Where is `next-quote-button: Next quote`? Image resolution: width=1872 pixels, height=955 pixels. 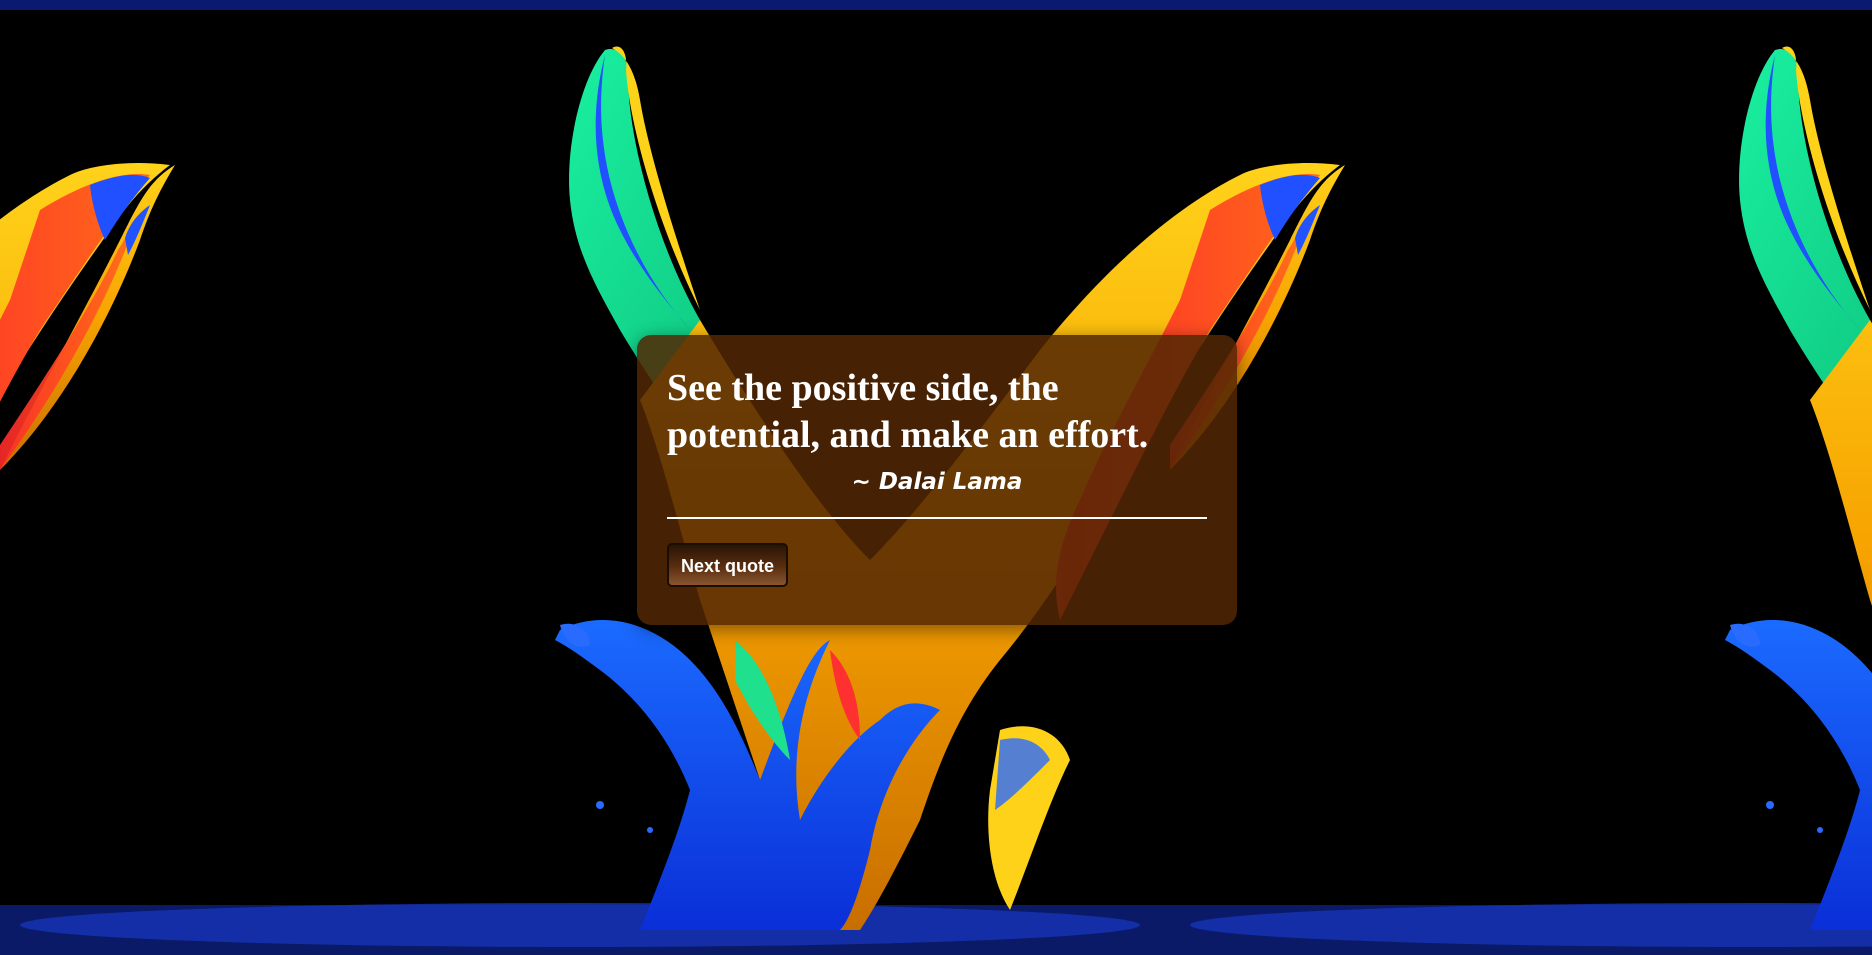 next-quote-button: Next quote is located at coordinates (728, 565).